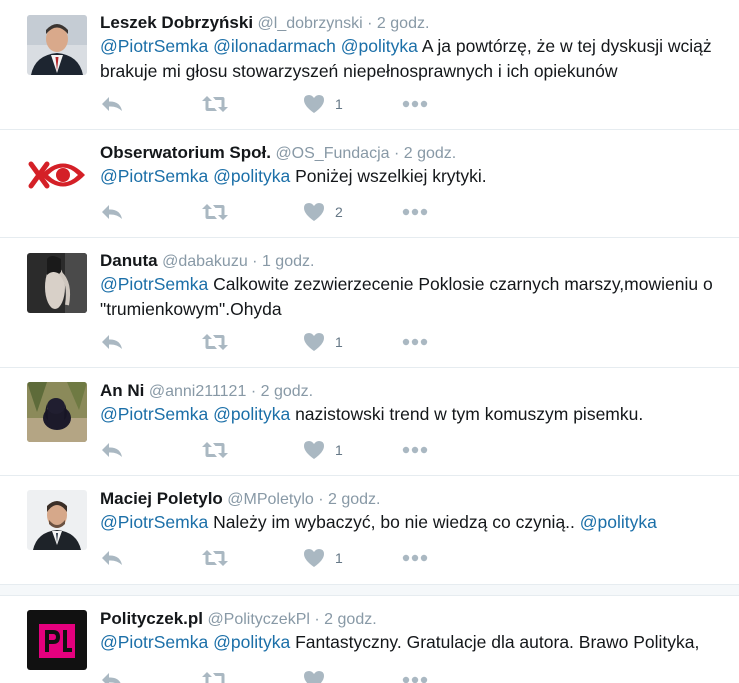 This screenshot has height=683, width=739. Describe the element at coordinates (270, 499) in the screenshot. I see `author-handle: @MPoletylo` at that location.